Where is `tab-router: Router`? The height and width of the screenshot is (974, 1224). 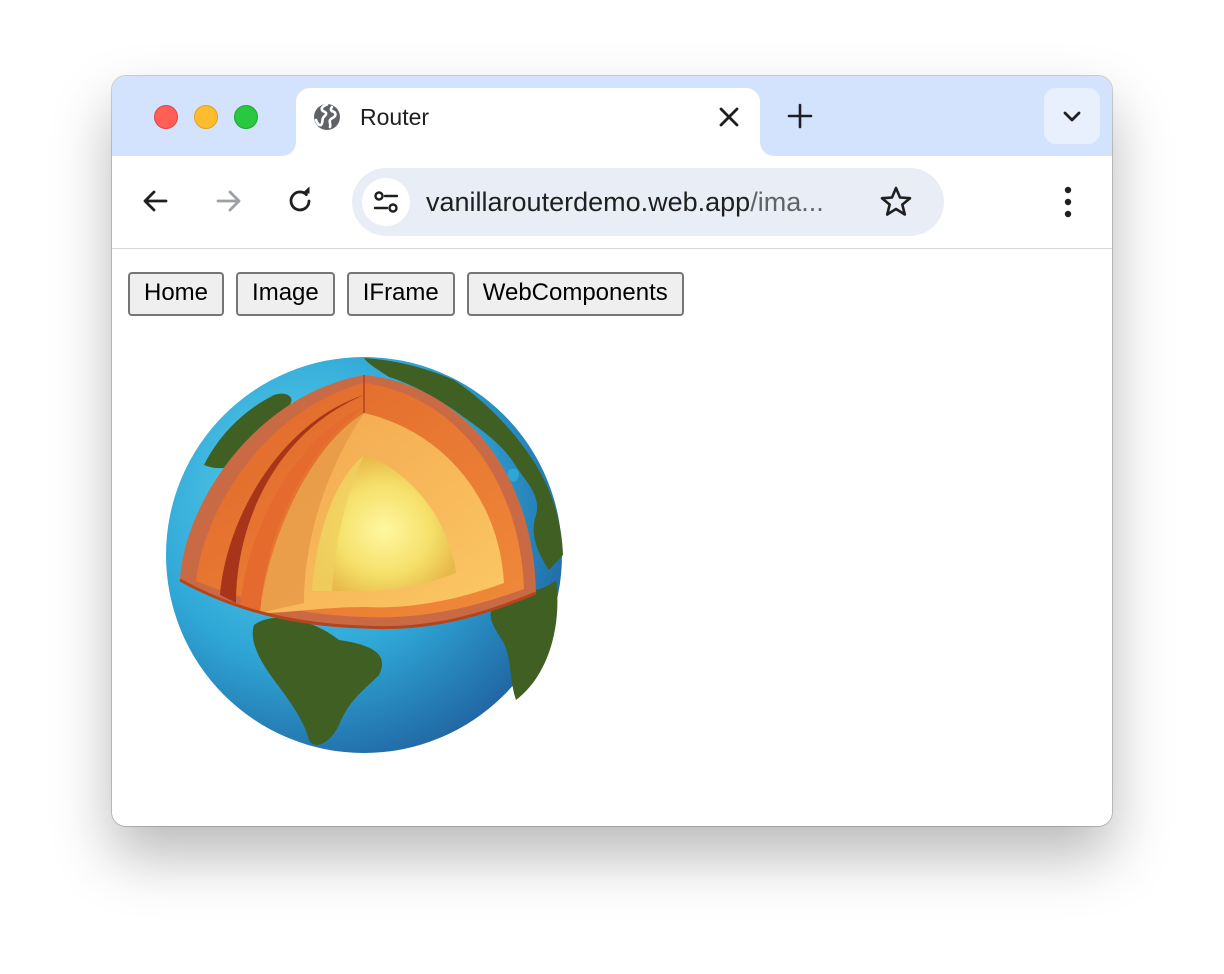 tab-router: Router is located at coordinates (528, 123).